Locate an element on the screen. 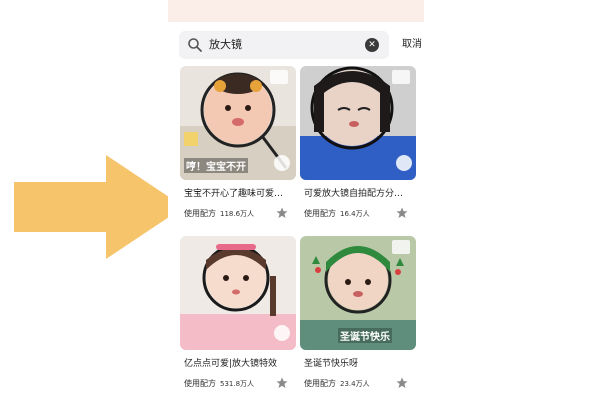 The image size is (600, 400). result-footer: 使用配方 118.6万人 is located at coordinates (238, 214).